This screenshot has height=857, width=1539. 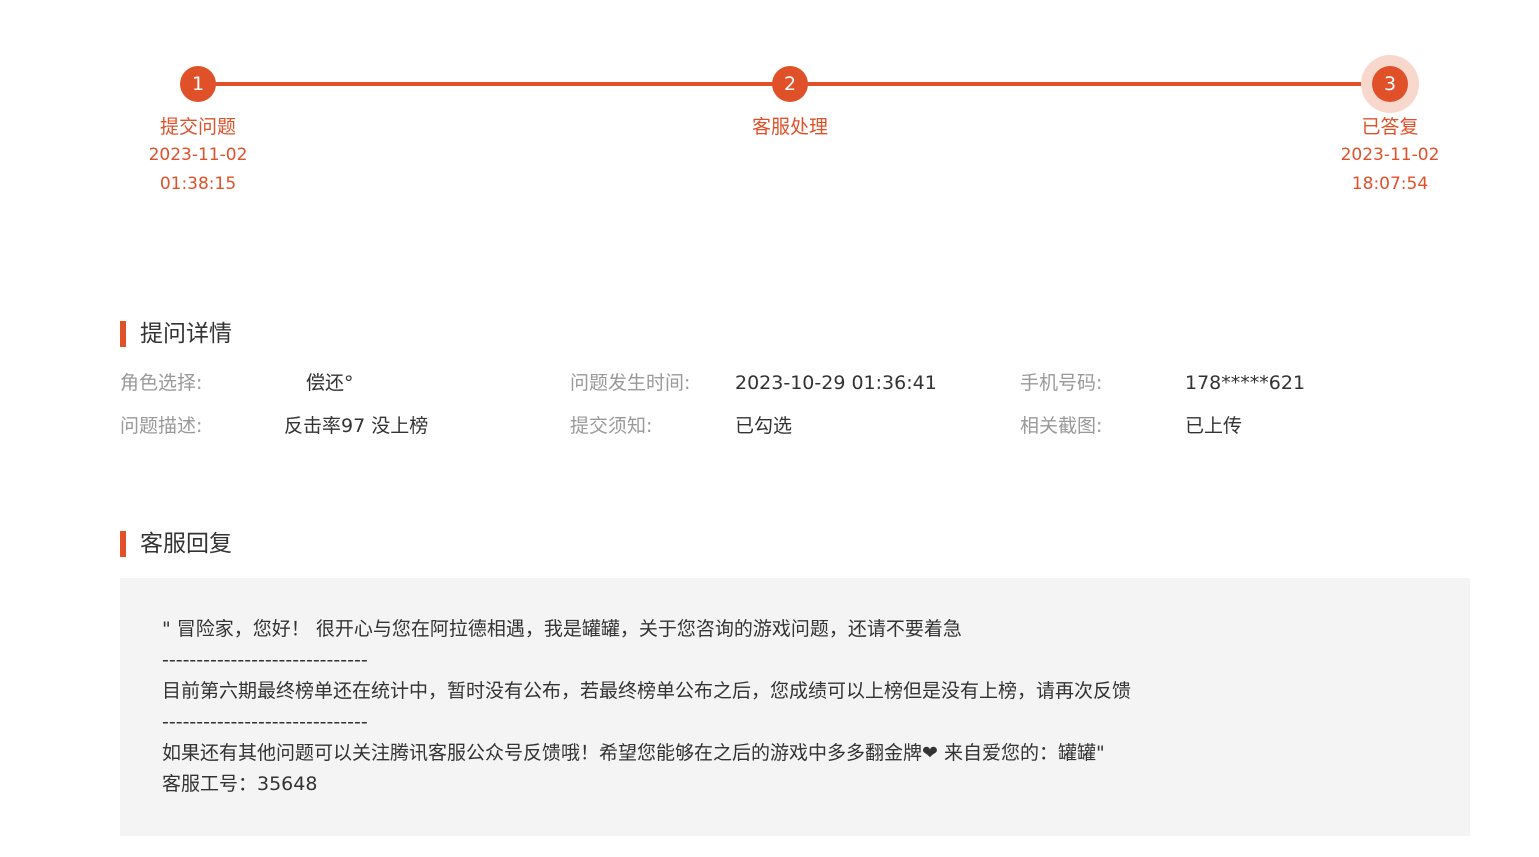 I want to click on step-marker: 1, so click(x=198, y=84).